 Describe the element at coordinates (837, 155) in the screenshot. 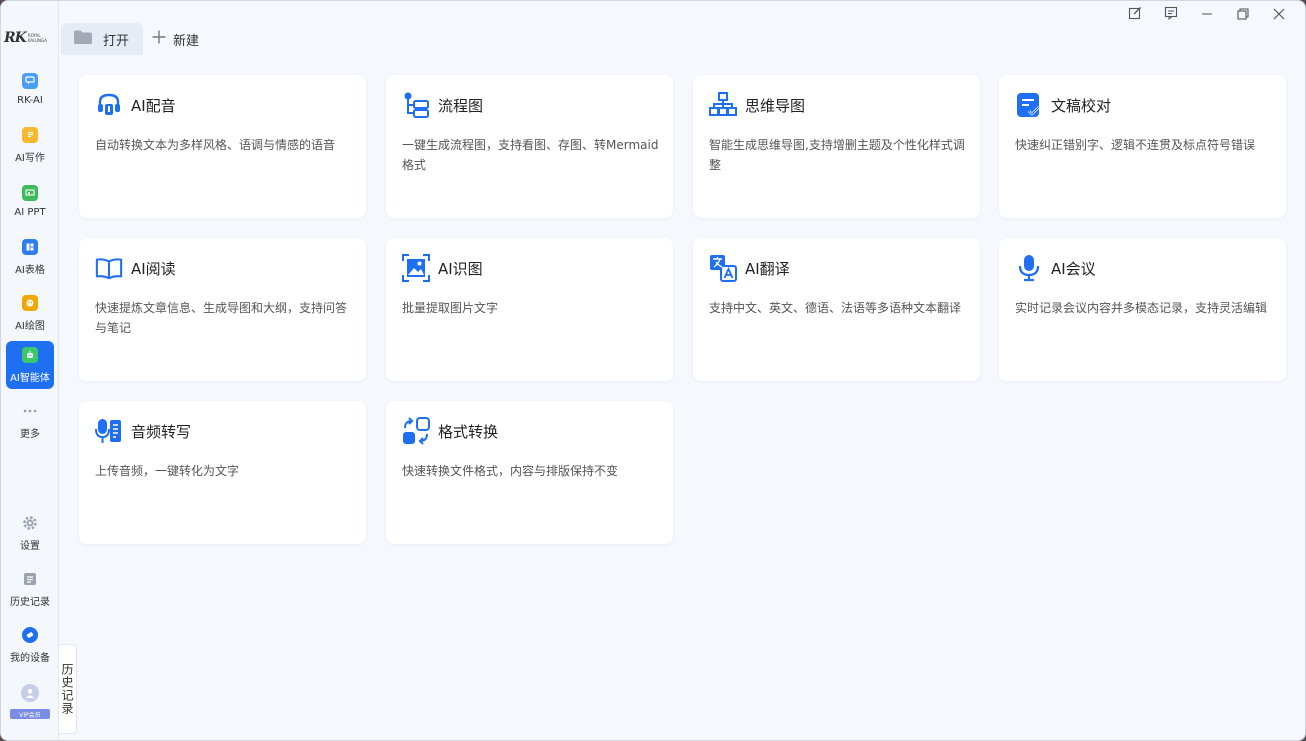

I see `card-description: 智能生成思维导图,支持增删主题及个性化样式调整` at that location.